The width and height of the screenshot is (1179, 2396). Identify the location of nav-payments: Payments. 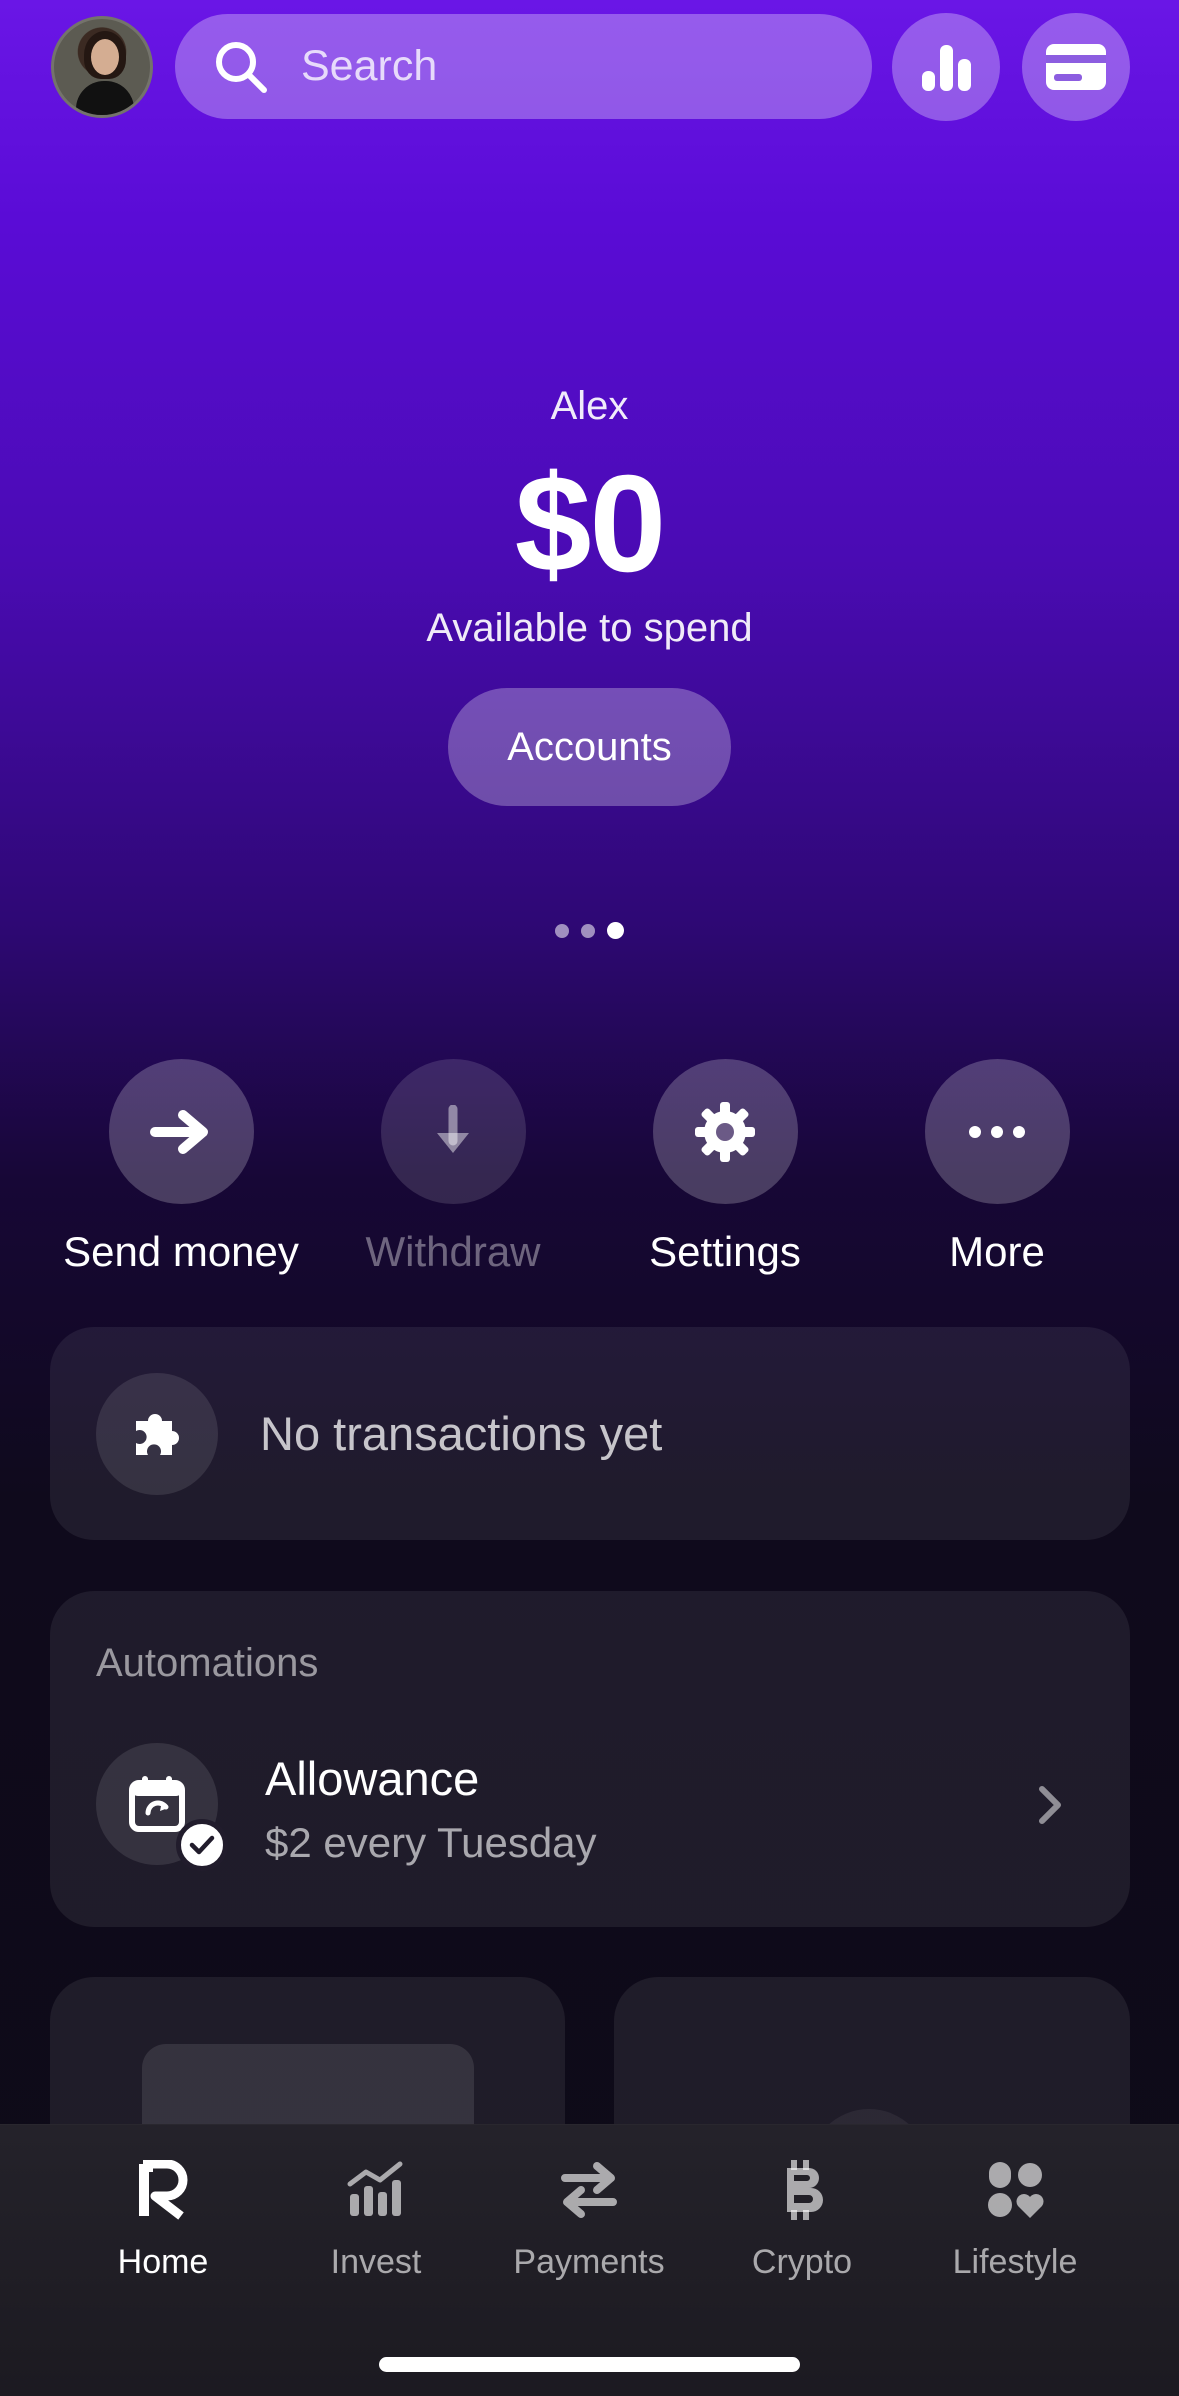
(589, 2218).